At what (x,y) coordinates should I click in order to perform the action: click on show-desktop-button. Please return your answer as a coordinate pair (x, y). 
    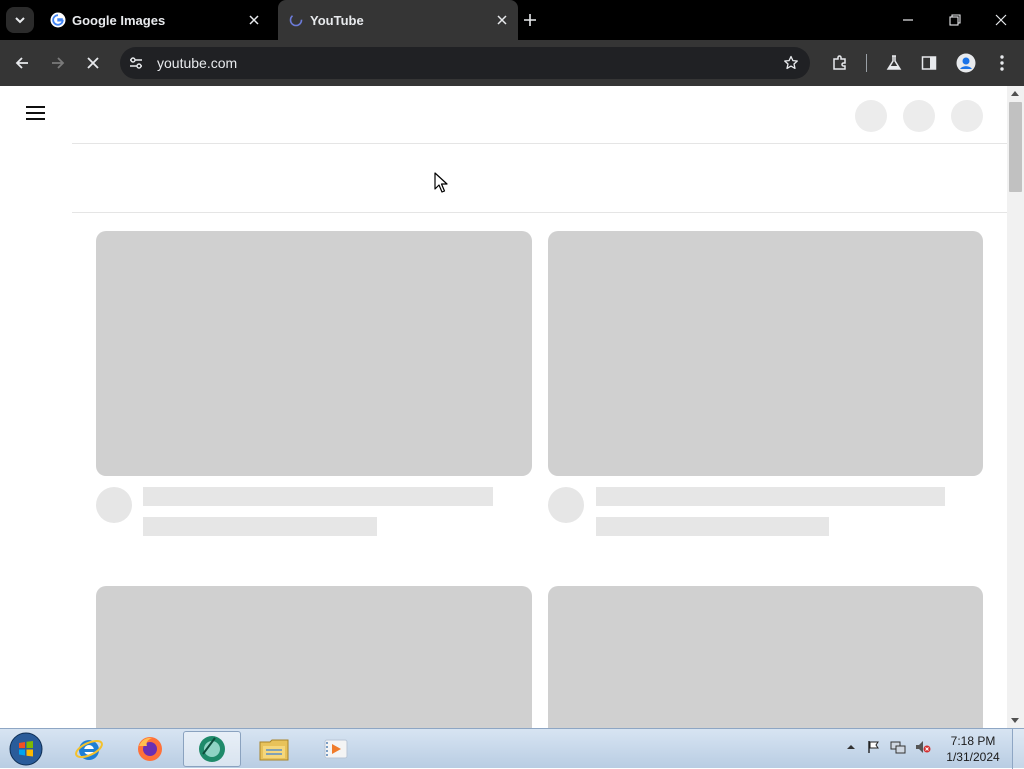
    Looking at the image, I should click on (1018, 749).